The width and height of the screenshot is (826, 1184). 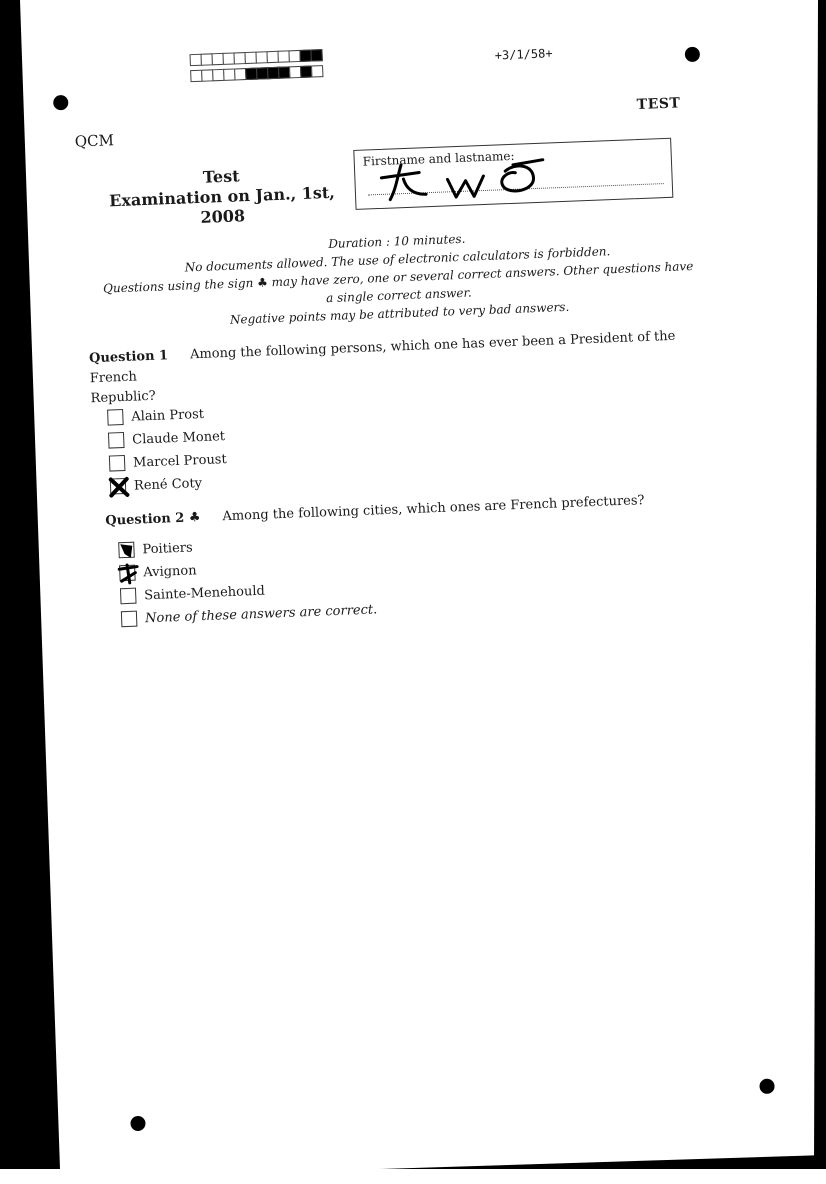 I want to click on q2-answer-1-label: Poitiers, so click(x=167, y=548).